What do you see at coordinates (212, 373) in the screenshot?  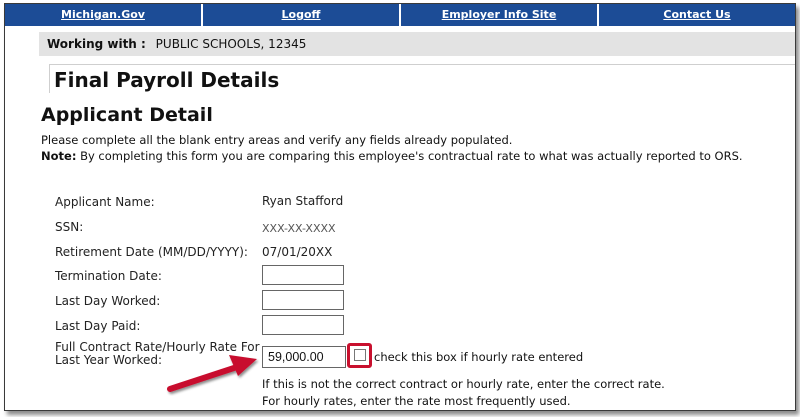 I see `callout-arrow-icon` at bounding box center [212, 373].